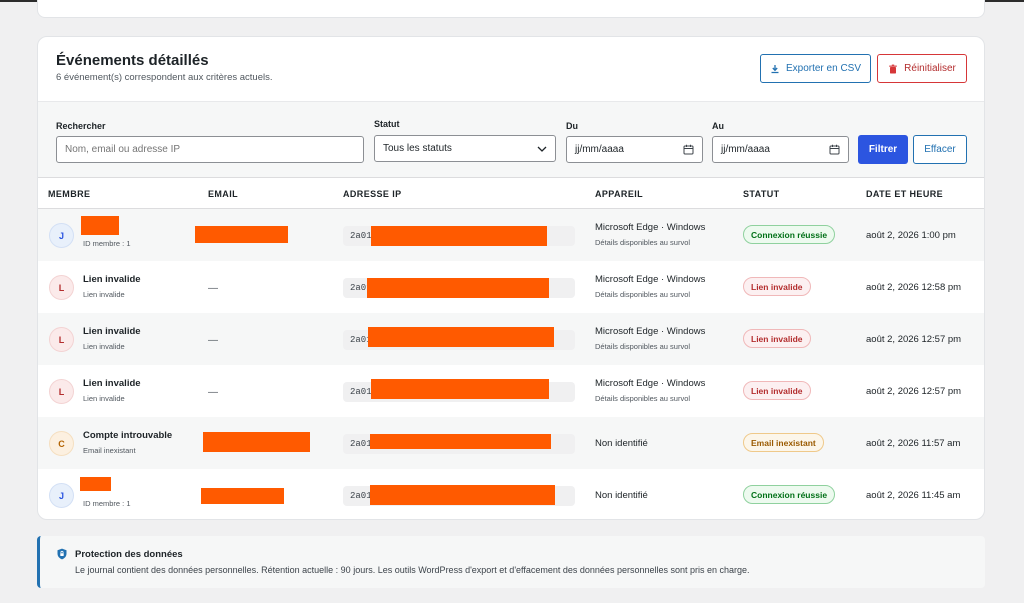 The height and width of the screenshot is (603, 1024). What do you see at coordinates (893, 68) in the screenshot?
I see `trash-icon` at bounding box center [893, 68].